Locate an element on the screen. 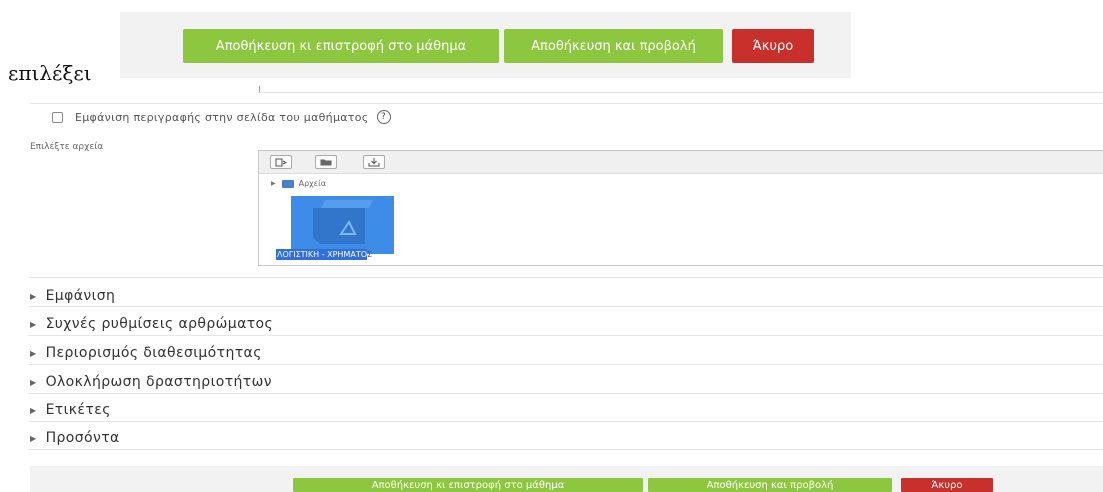 The width and height of the screenshot is (1103, 492). add-file-icon is located at coordinates (281, 162).